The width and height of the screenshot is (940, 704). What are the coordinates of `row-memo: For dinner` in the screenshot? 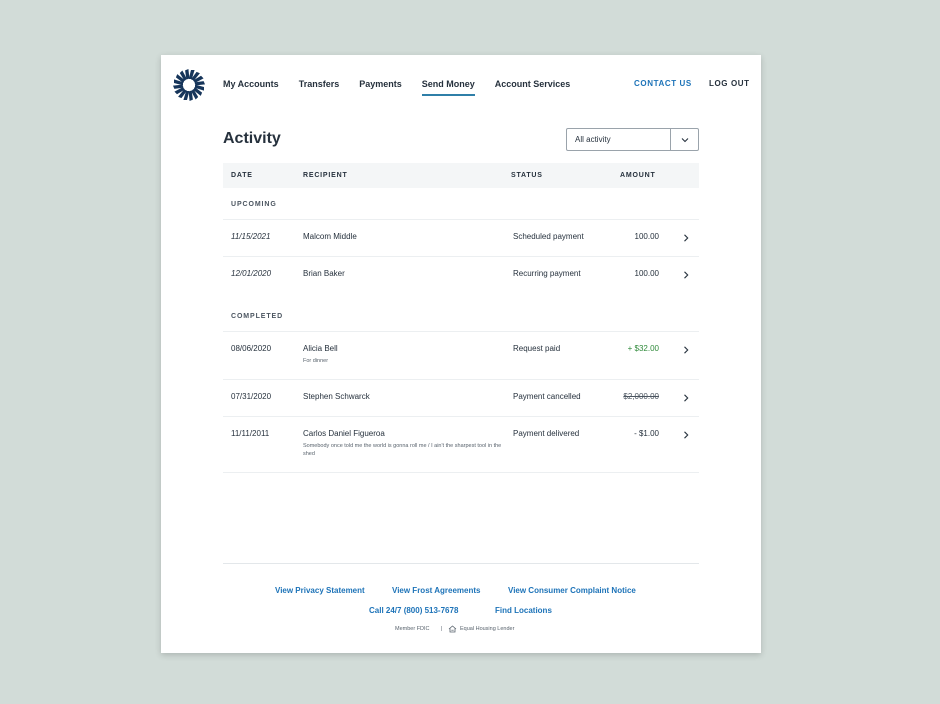 It's located at (316, 361).